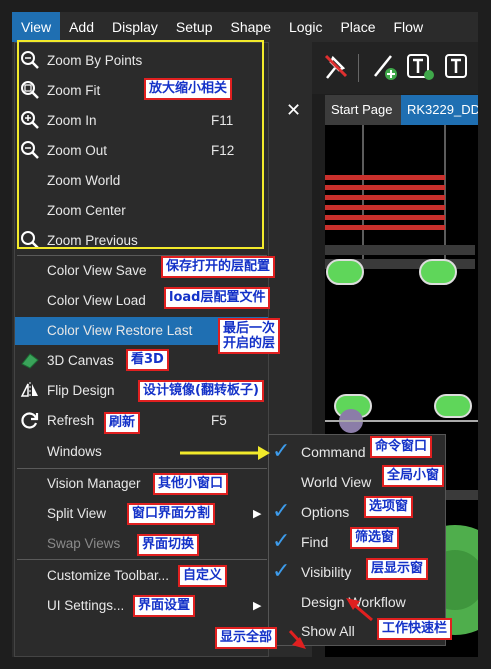 The height and width of the screenshot is (669, 491). What do you see at coordinates (397, 569) in the screenshot?
I see `annotation-visibility: 层显示窗` at bounding box center [397, 569].